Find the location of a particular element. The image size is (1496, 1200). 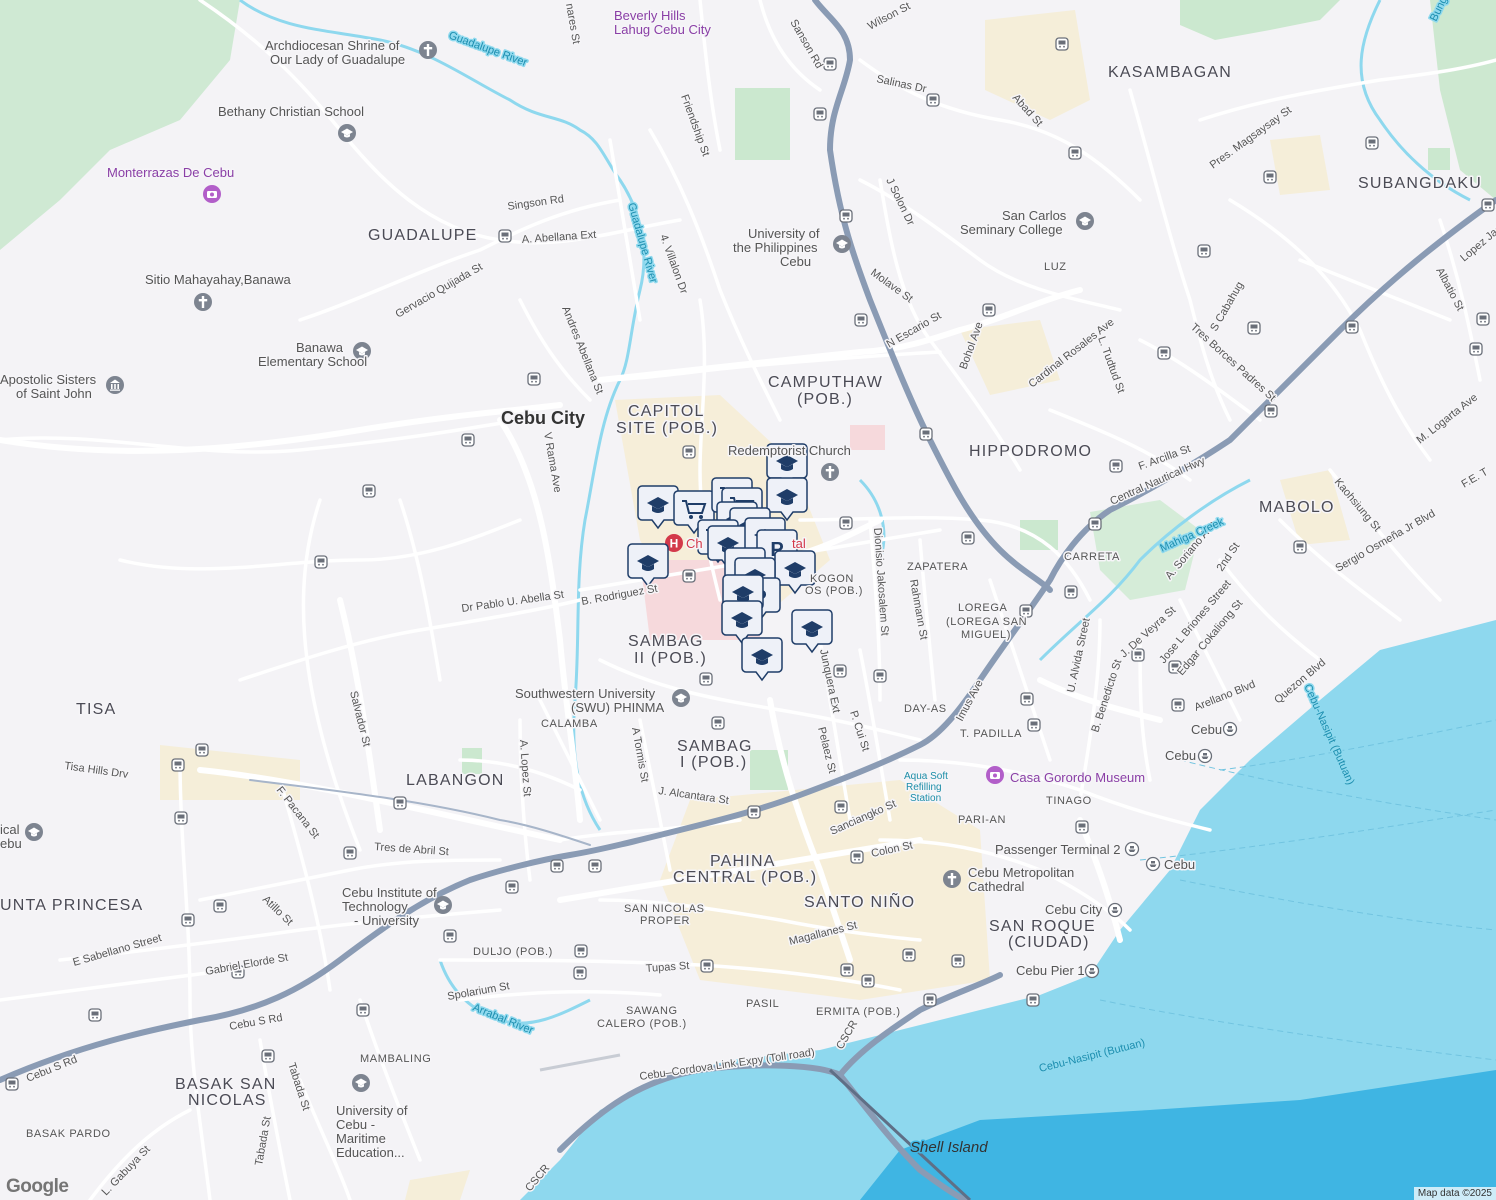

poi-label: Monterrazas De Cebu is located at coordinates (170, 172).